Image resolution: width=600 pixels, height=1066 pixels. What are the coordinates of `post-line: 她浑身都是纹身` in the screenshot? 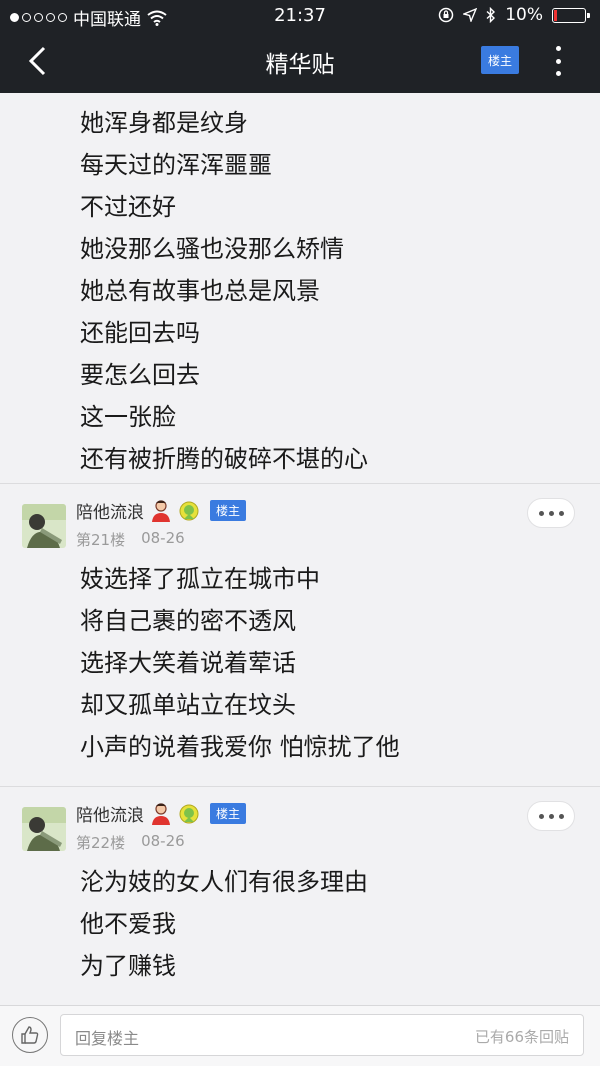 It's located at (164, 123).